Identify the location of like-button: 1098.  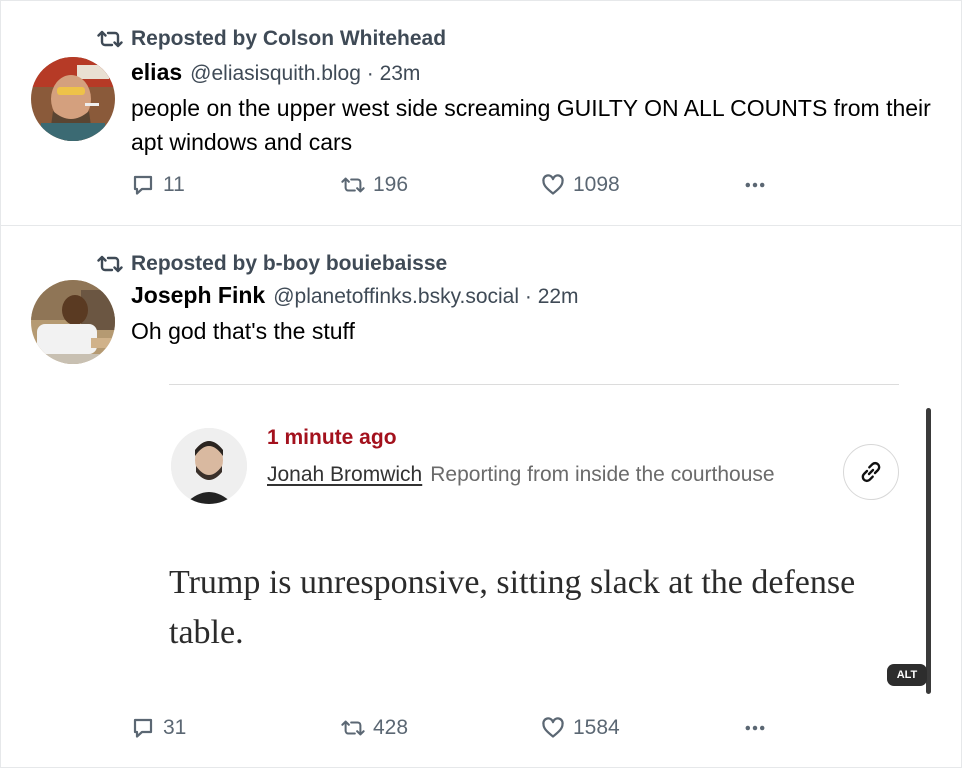
(580, 185).